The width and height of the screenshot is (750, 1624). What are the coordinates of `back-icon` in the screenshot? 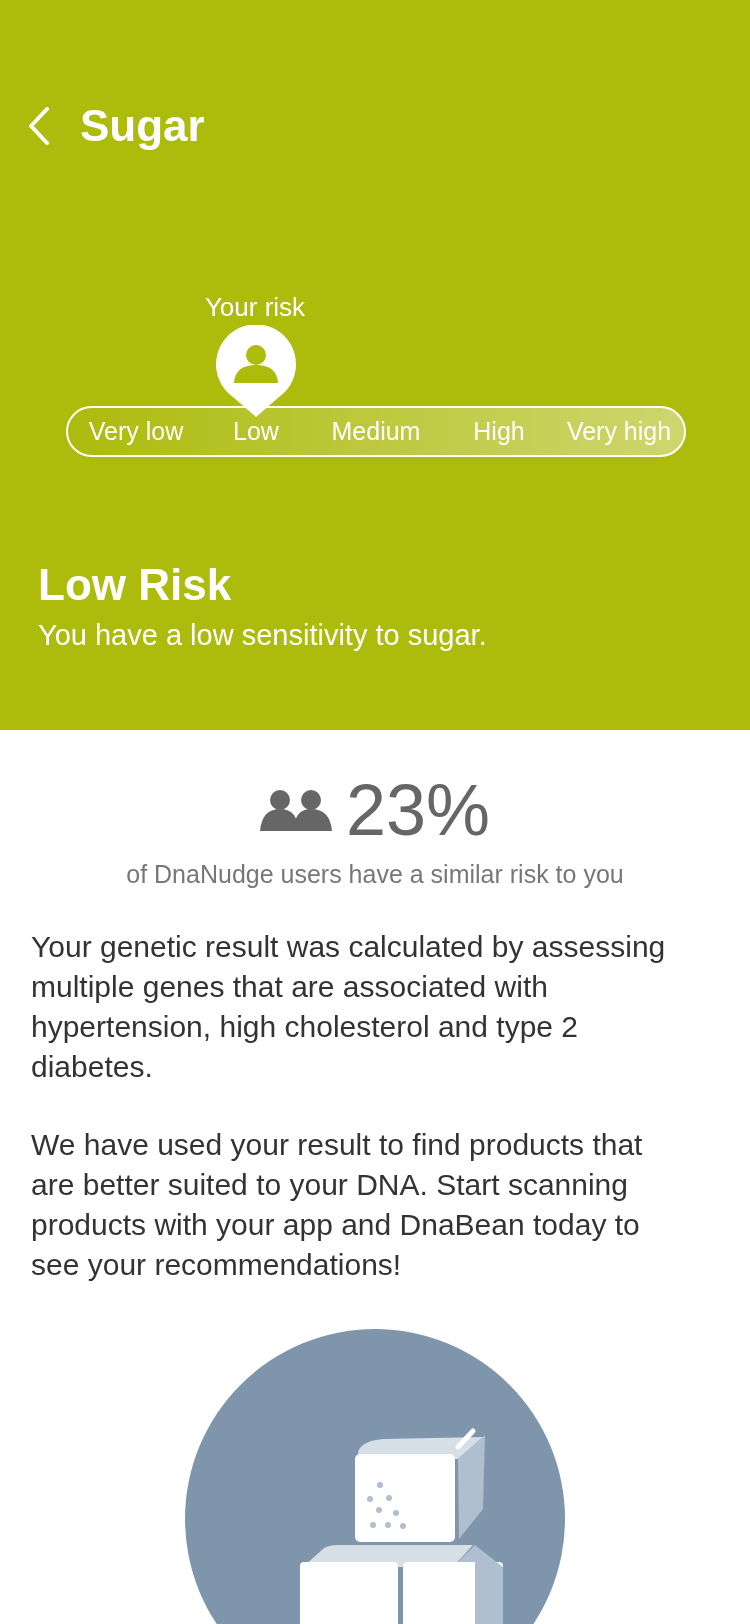 It's located at (39, 126).